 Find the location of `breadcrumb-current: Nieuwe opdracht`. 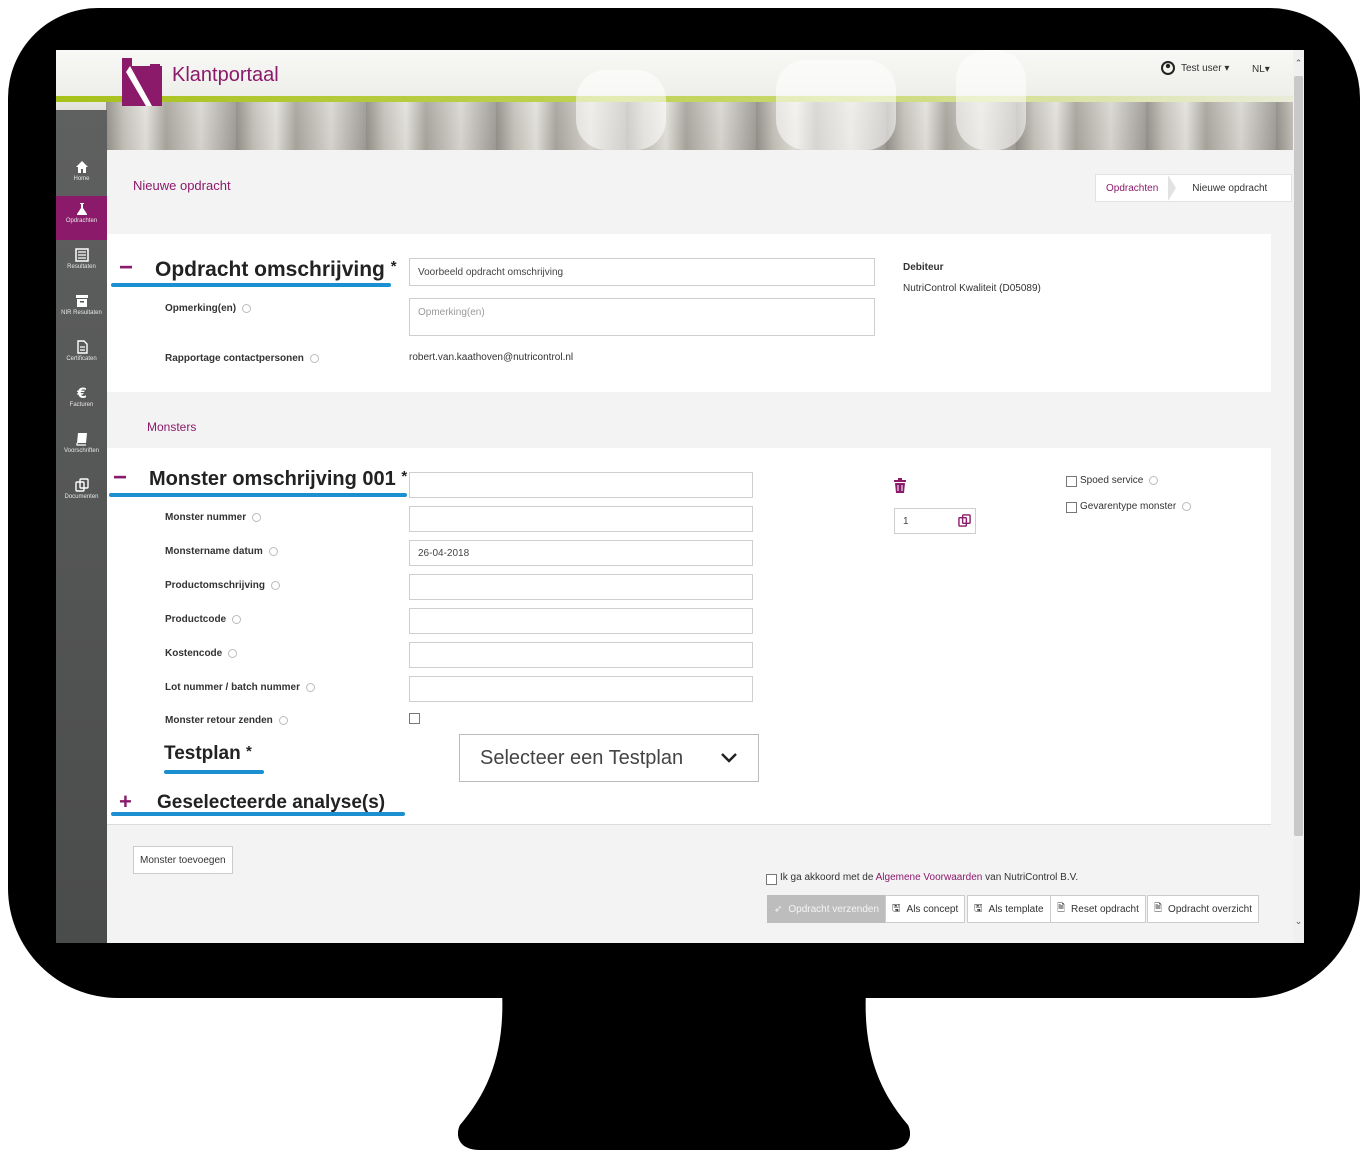

breadcrumb-current: Nieuwe opdracht is located at coordinates (1230, 188).